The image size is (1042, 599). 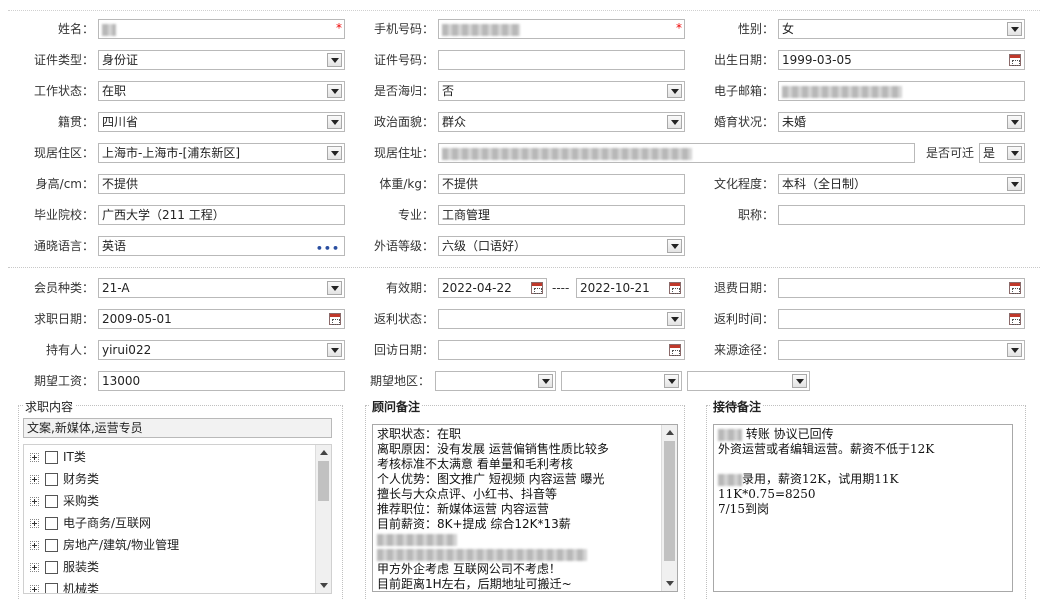 I want to click on title-field, so click(x=901, y=215).